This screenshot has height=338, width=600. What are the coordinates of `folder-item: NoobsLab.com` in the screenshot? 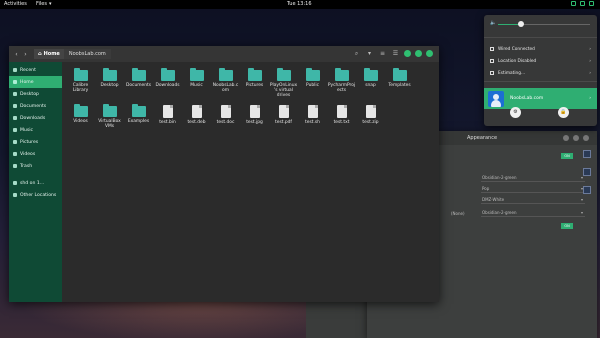 It's located at (225, 84).